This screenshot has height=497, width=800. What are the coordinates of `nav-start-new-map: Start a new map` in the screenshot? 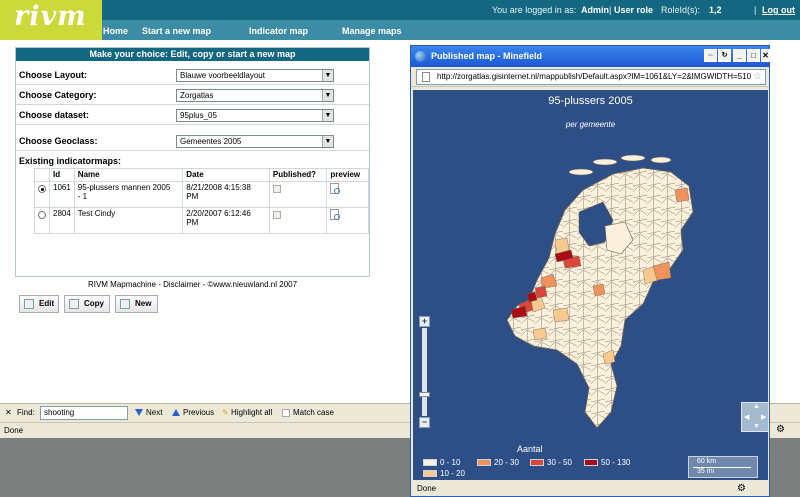 It's located at (176, 31).